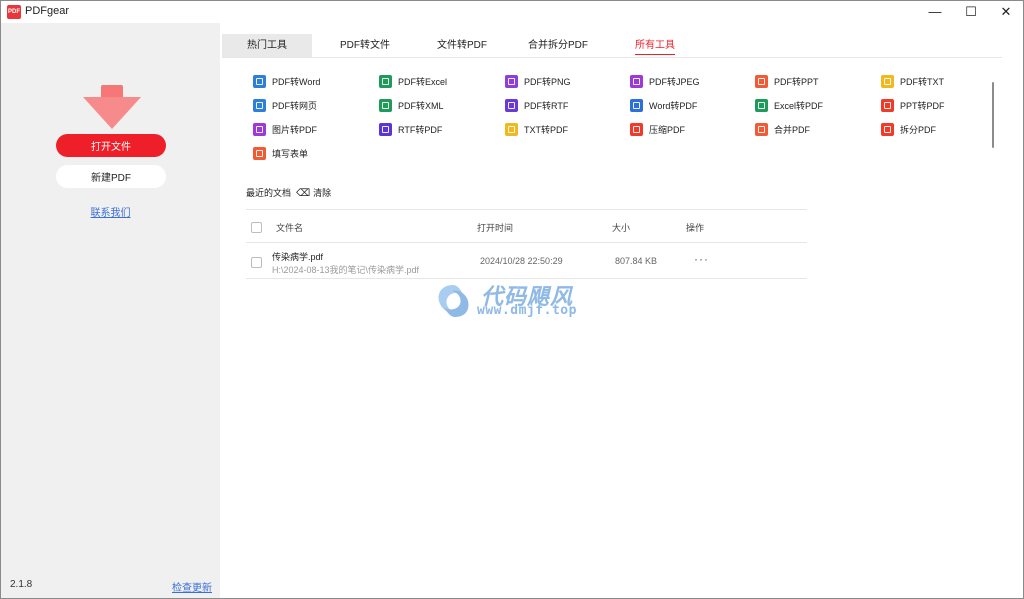  Describe the element at coordinates (313, 192) in the screenshot. I see `clear-recent-button: ⌫ 清除` at that location.